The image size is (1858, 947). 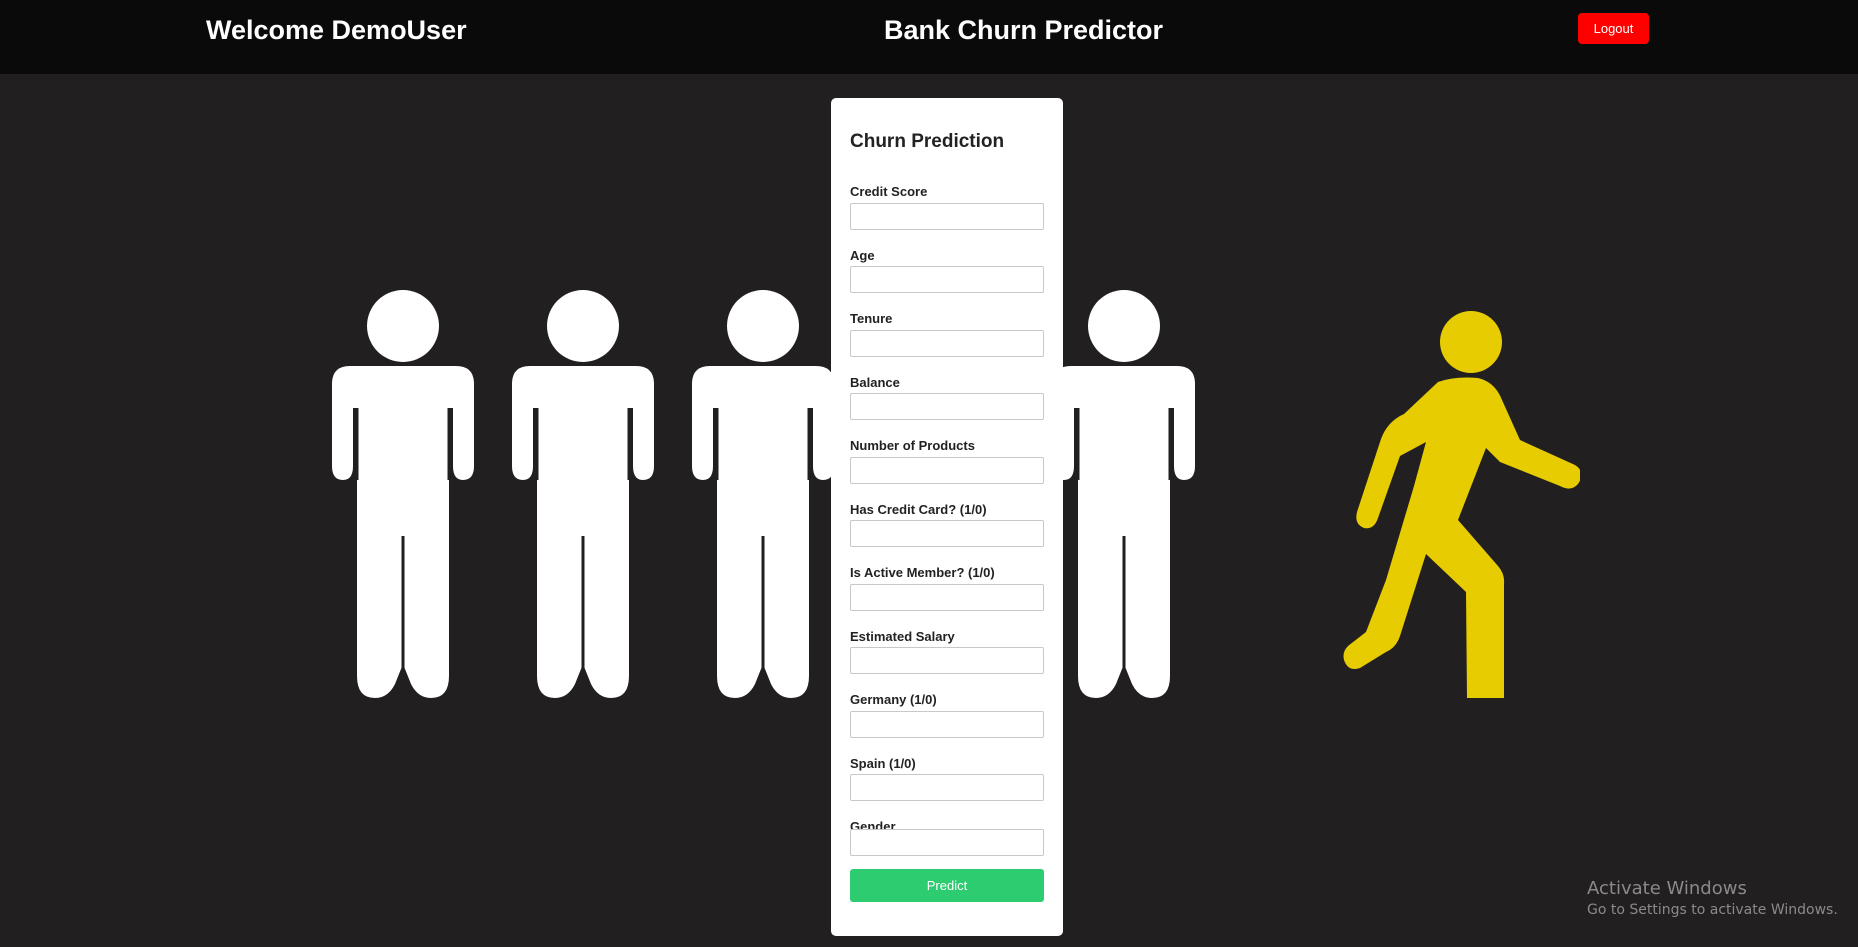 What do you see at coordinates (947, 470) in the screenshot?
I see `number-of-products-input` at bounding box center [947, 470].